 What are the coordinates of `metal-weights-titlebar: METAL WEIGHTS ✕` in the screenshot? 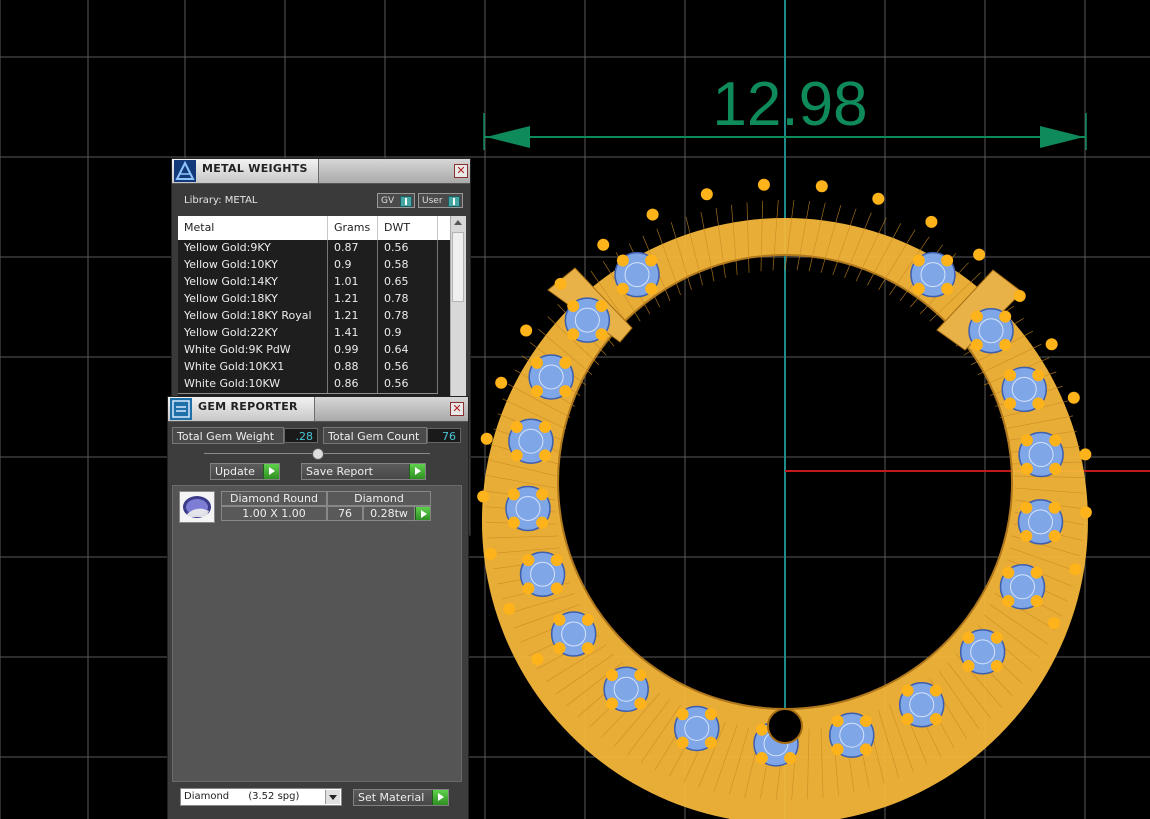 It's located at (321, 171).